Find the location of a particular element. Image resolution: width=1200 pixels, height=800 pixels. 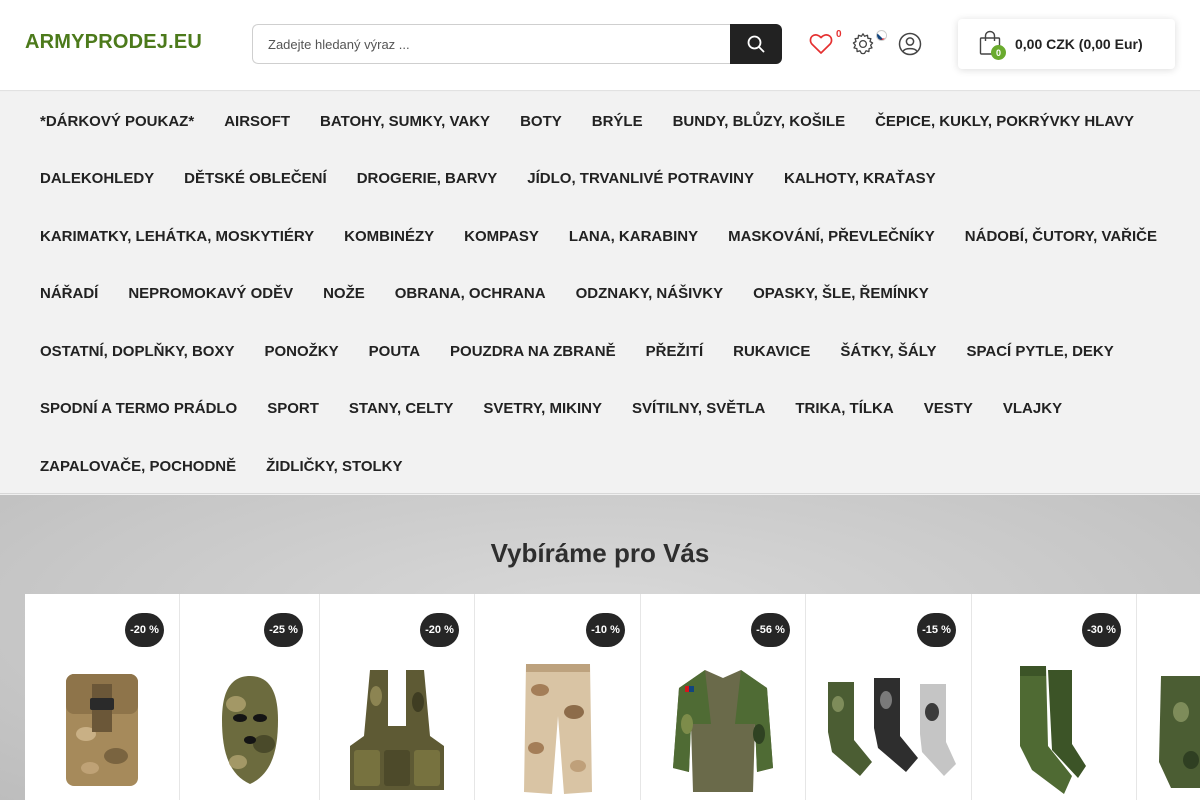

category-link: SPACÍ PYTLE, DEKY is located at coordinates (1040, 352).